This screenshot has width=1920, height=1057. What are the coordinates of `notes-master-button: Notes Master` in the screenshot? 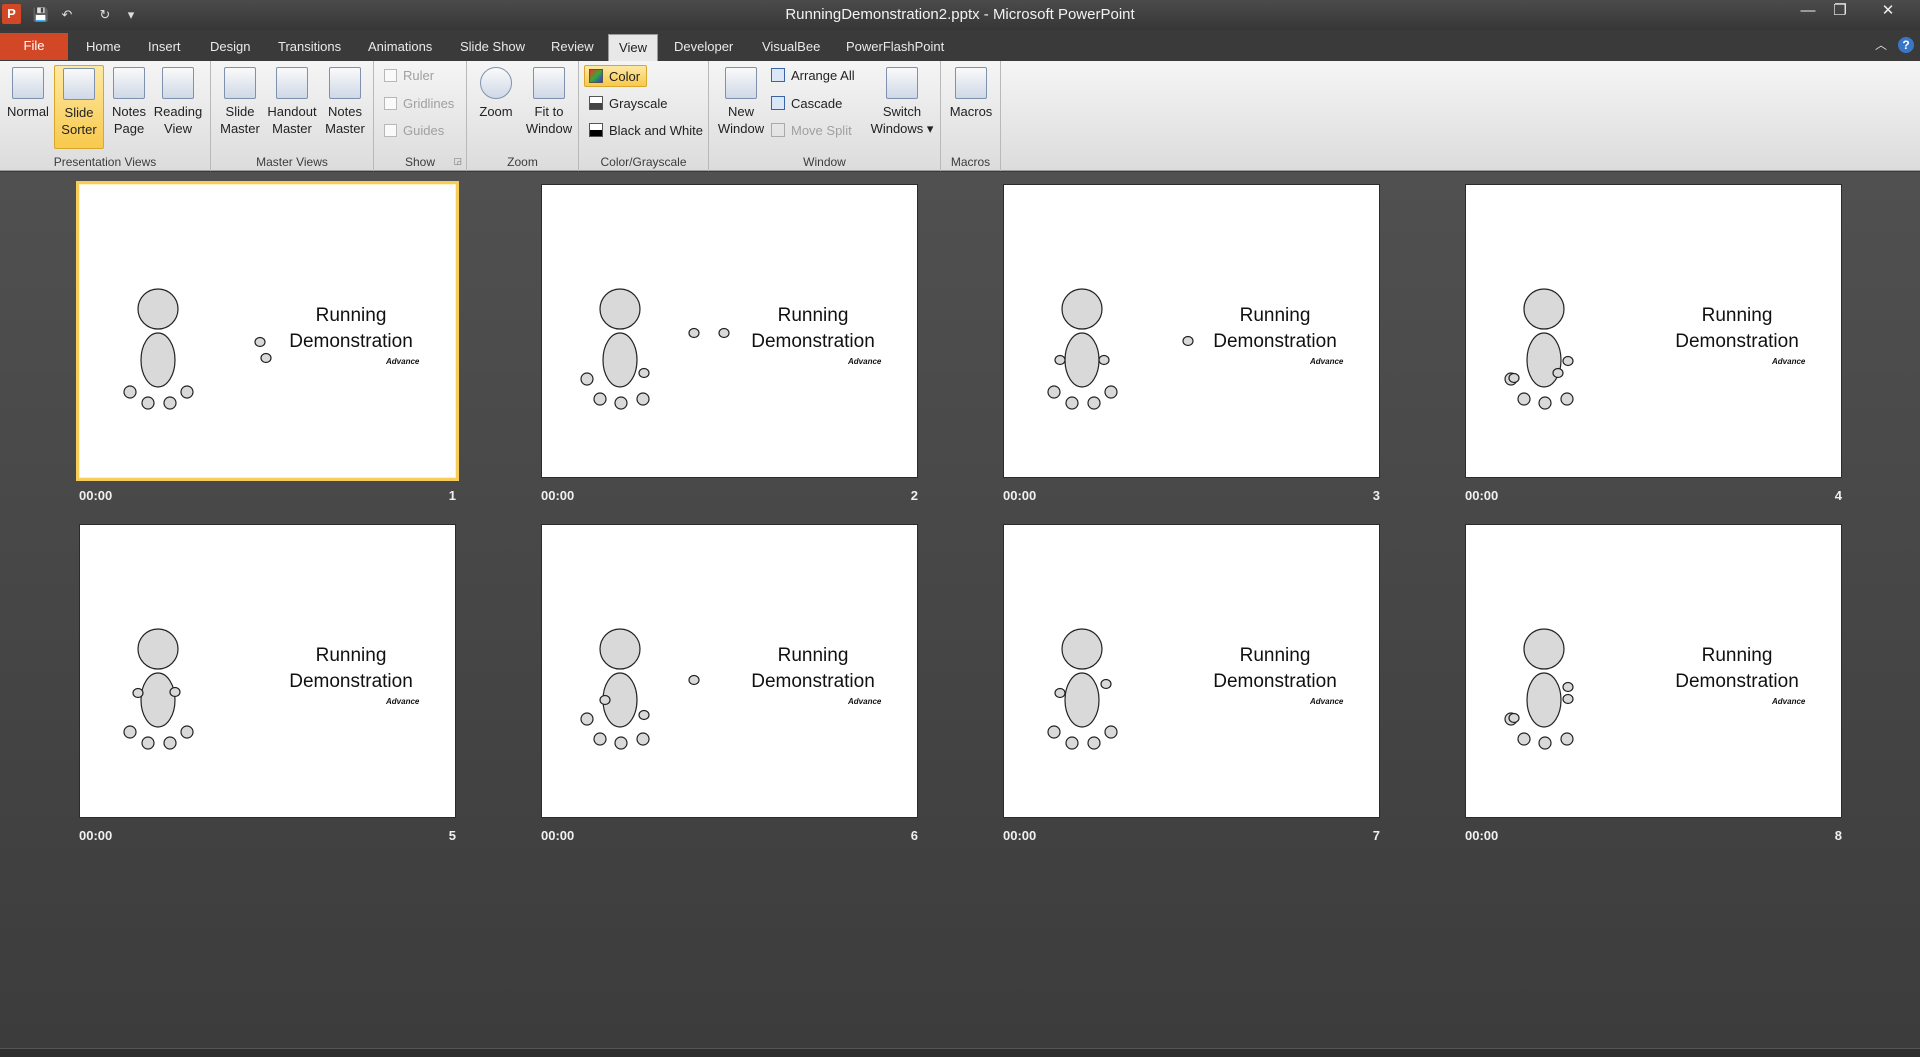 It's located at (345, 107).